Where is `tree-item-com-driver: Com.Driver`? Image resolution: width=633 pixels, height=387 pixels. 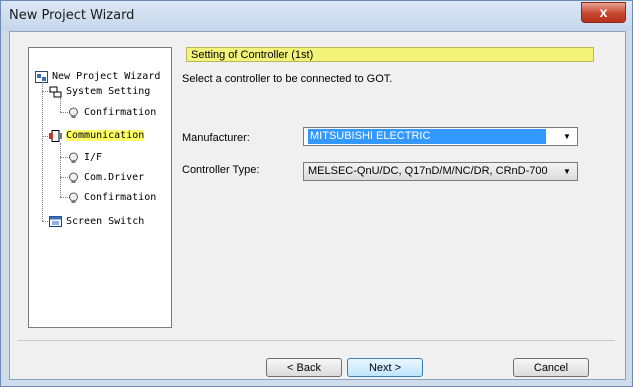 tree-item-com-driver: Com.Driver is located at coordinates (105, 177).